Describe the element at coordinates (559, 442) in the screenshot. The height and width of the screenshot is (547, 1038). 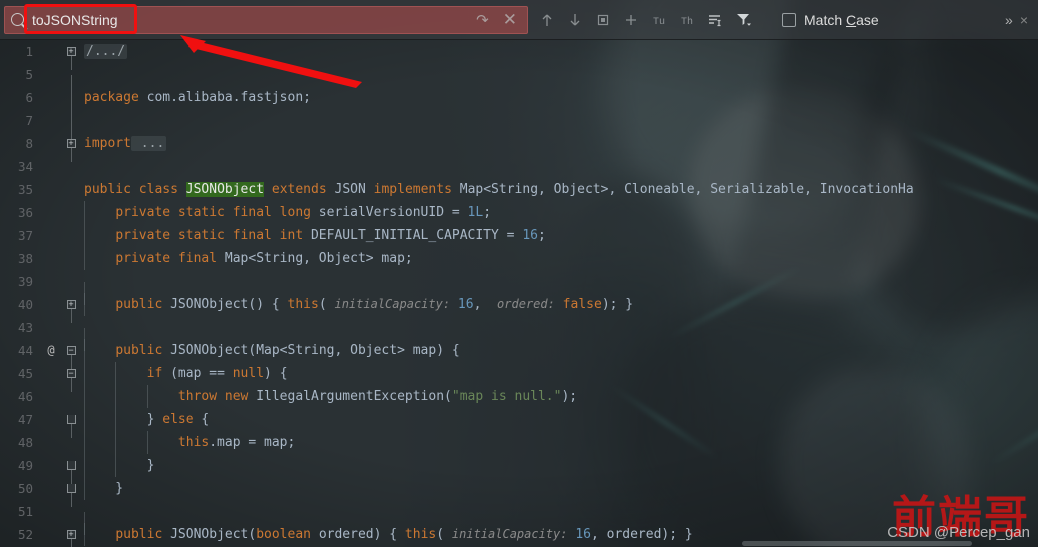
I see `code-text: this.map = map;` at that location.